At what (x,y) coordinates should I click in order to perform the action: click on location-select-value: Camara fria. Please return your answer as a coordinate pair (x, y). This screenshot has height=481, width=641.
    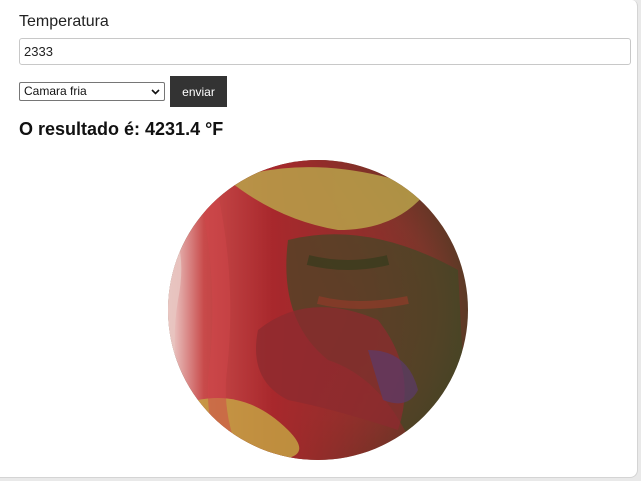
    Looking at the image, I should click on (55, 91).